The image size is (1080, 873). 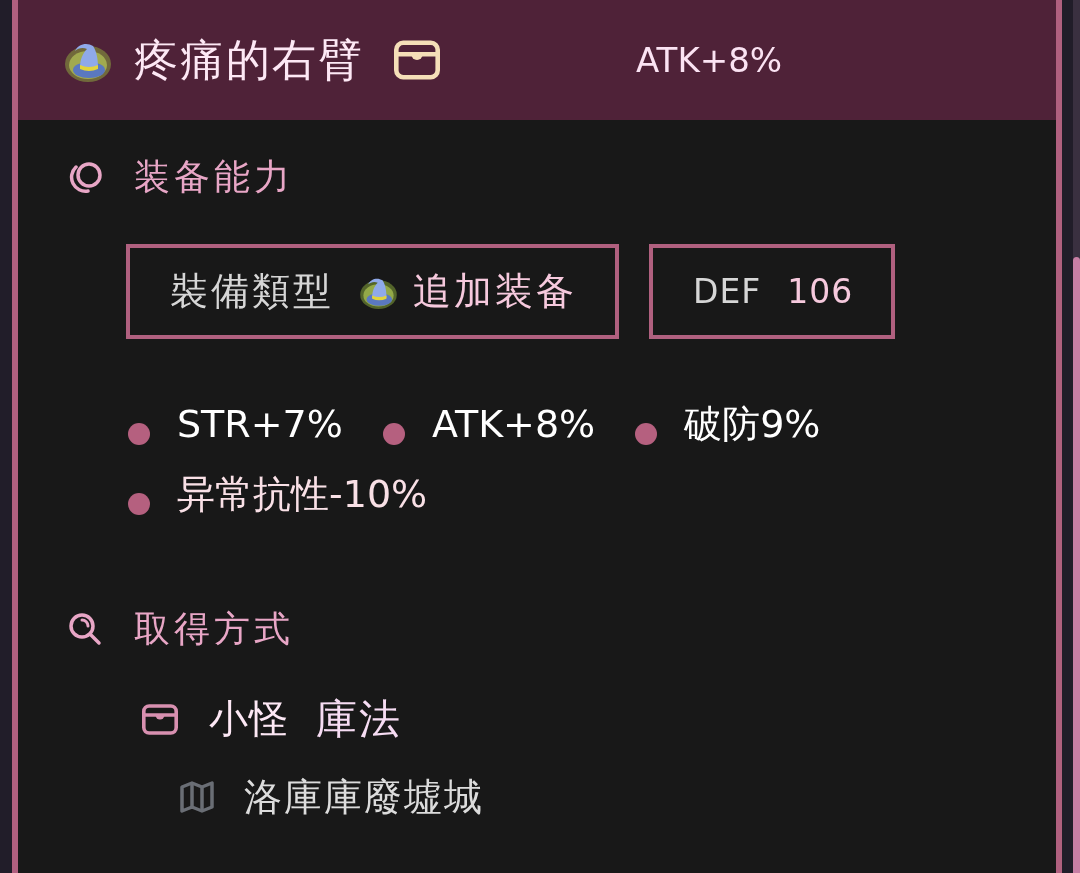 What do you see at coordinates (359, 719) in the screenshot?
I see `monster-name: 庫法` at bounding box center [359, 719].